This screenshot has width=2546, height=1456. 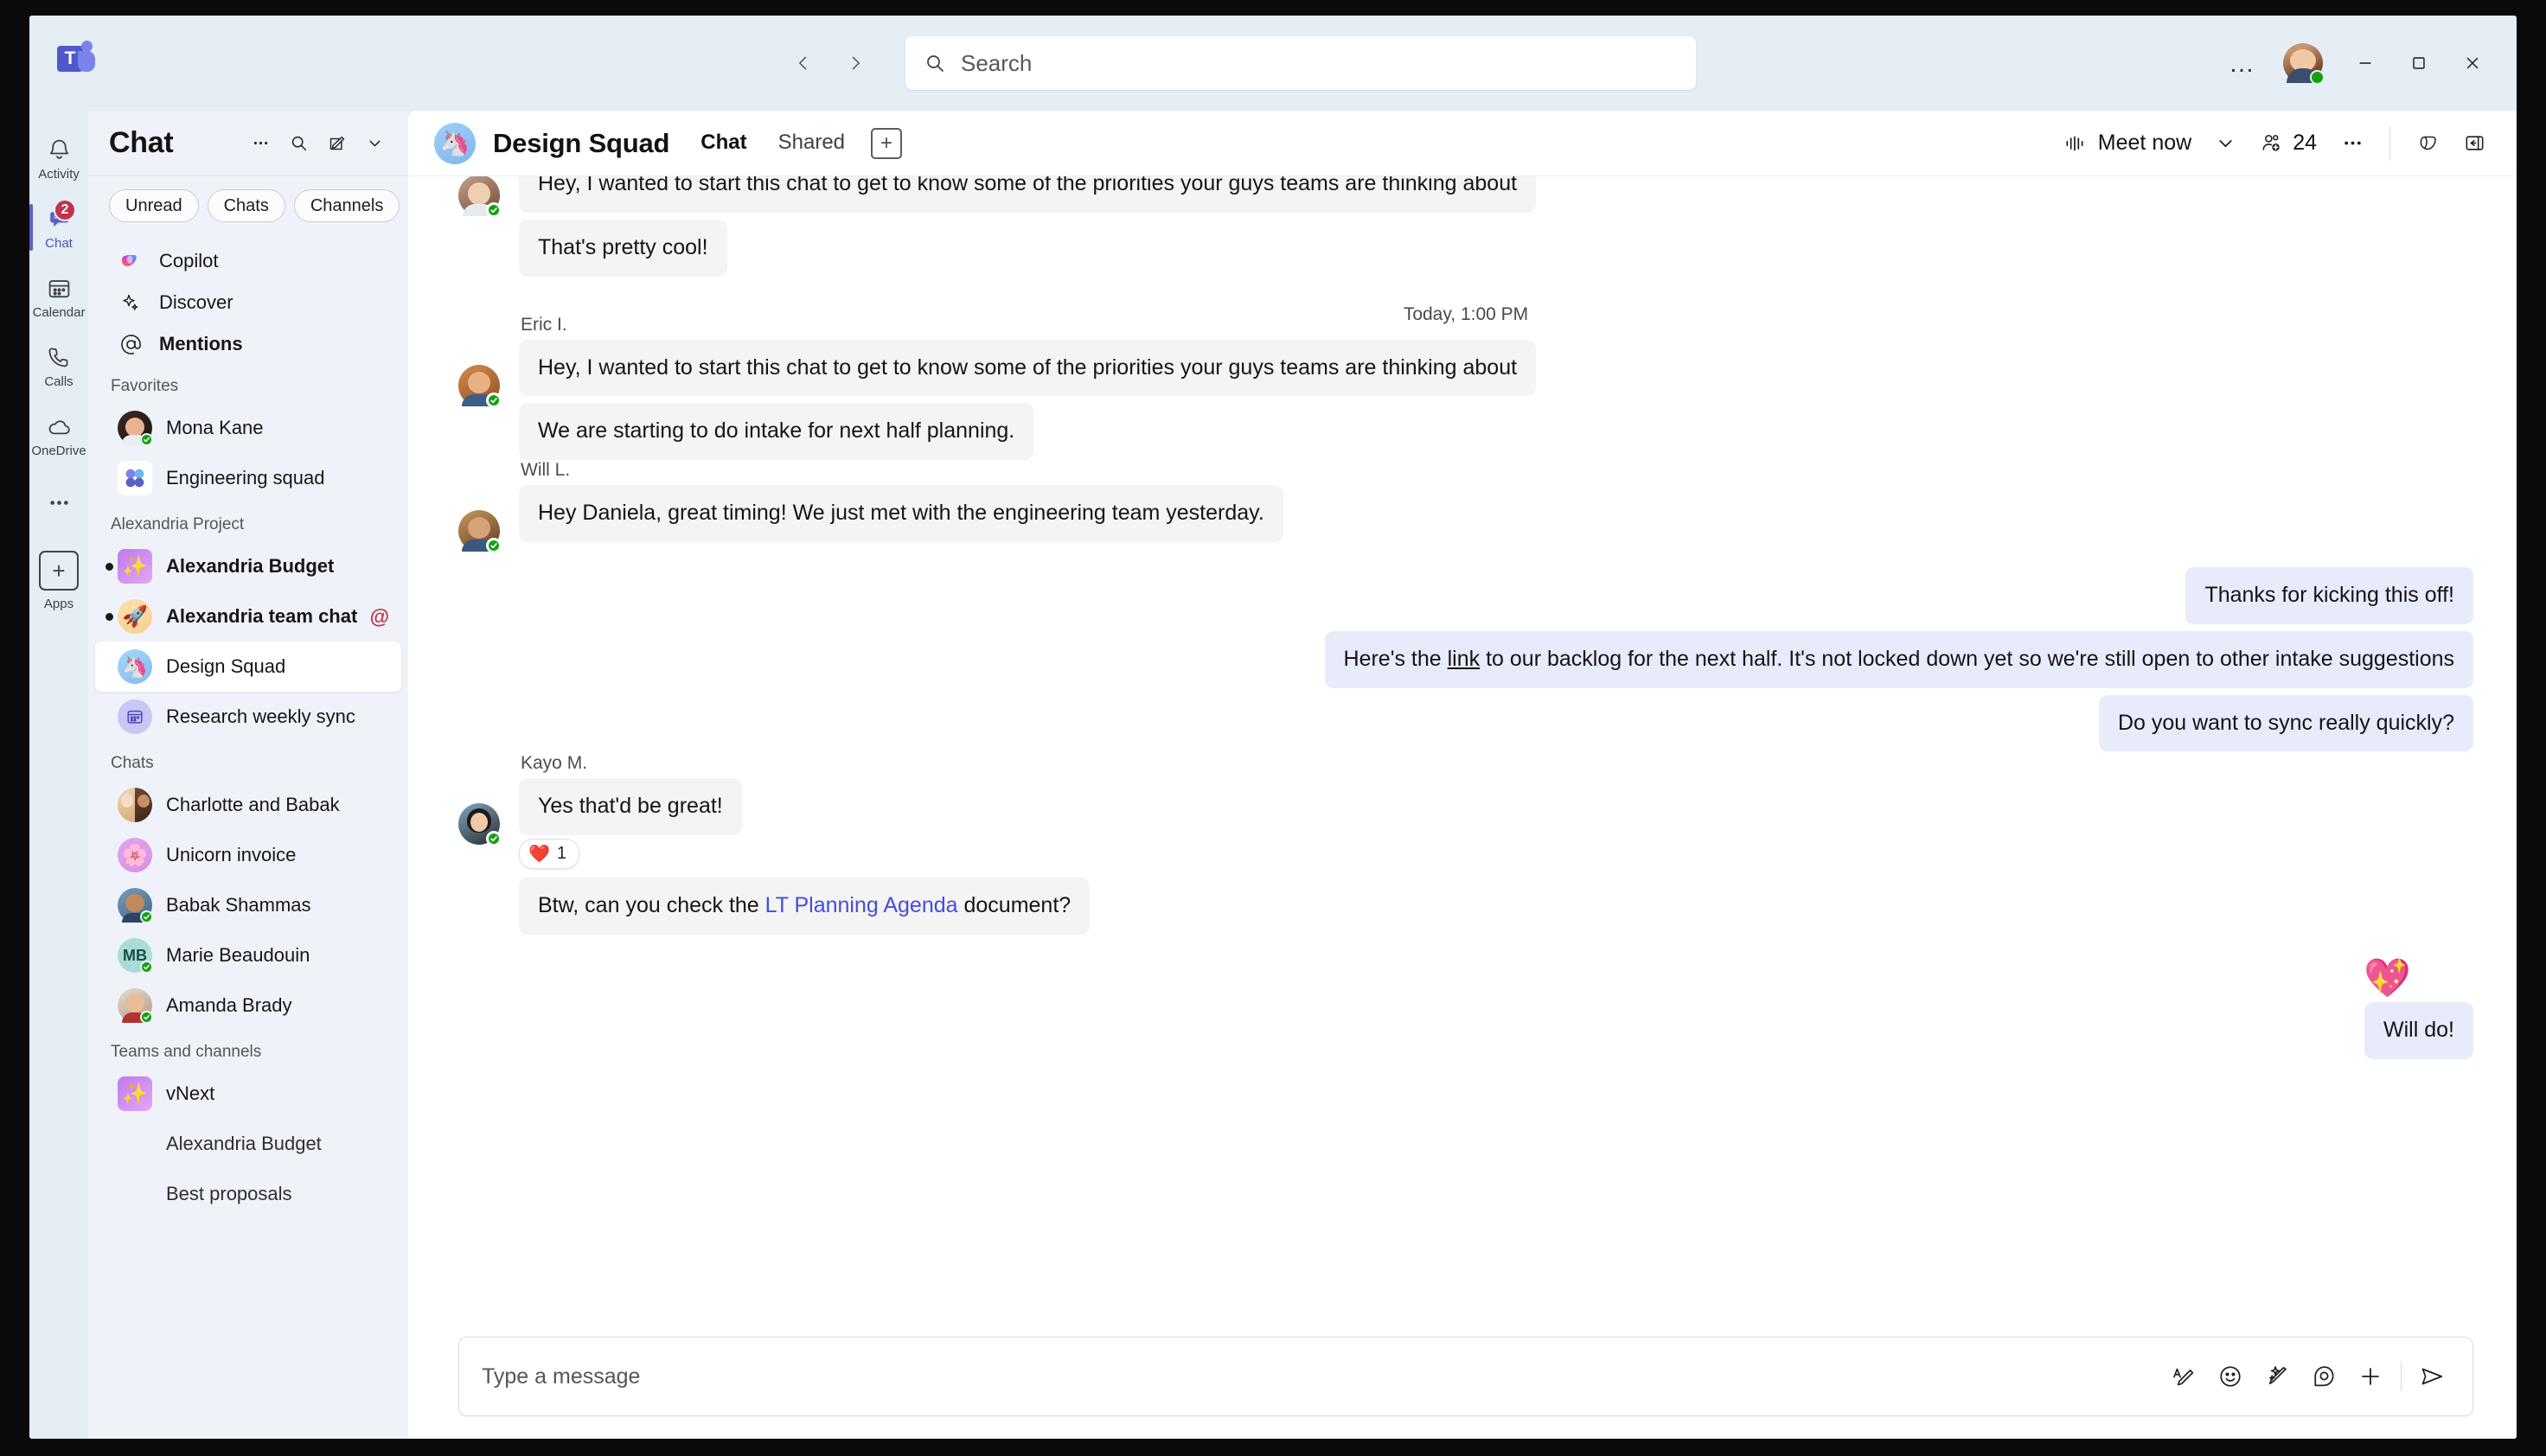 What do you see at coordinates (154, 206) in the screenshot?
I see `filter-pill-unread: Unread` at bounding box center [154, 206].